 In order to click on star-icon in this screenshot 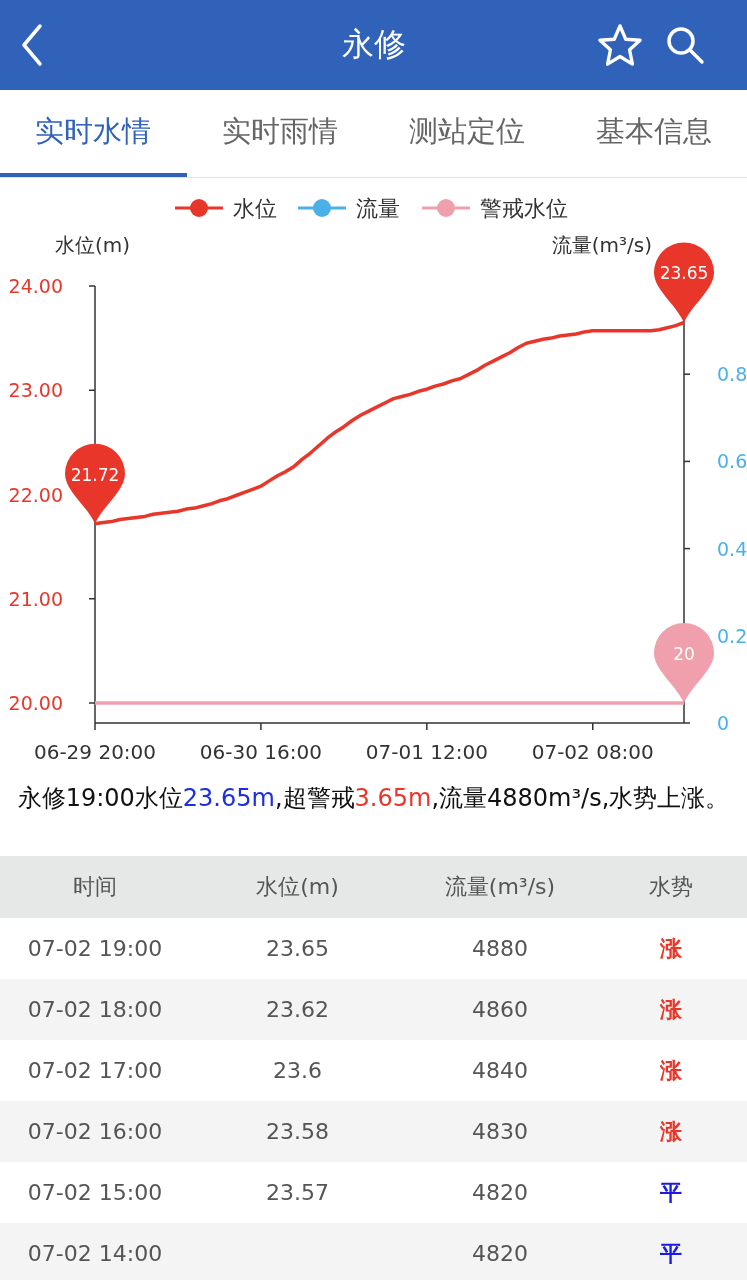, I will do `click(620, 45)`.